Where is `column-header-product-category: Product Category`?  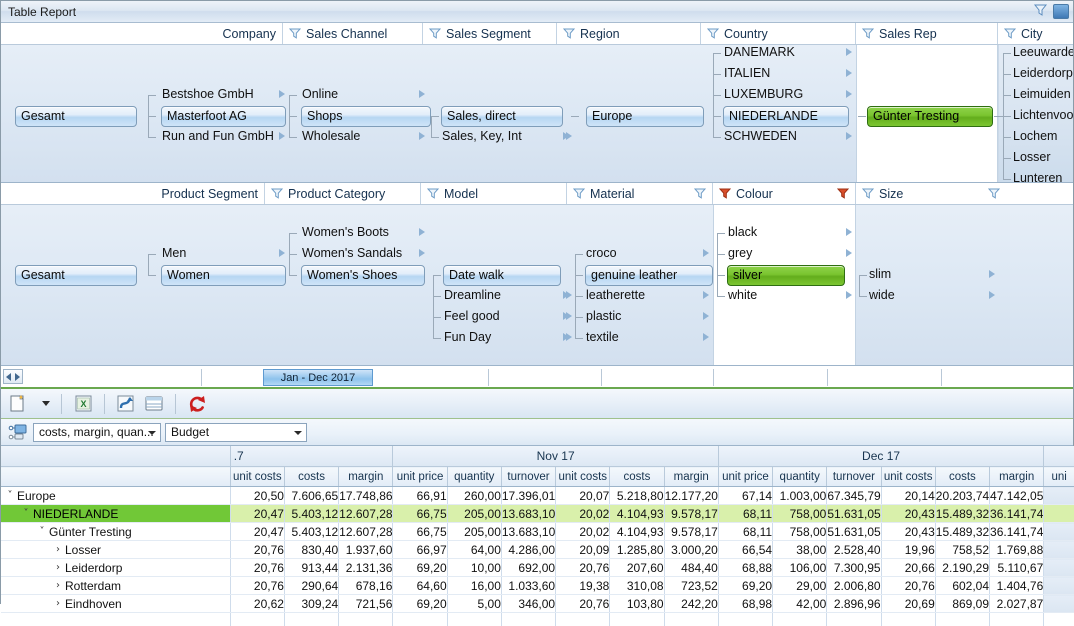 column-header-product-category: Product Category is located at coordinates (343, 193).